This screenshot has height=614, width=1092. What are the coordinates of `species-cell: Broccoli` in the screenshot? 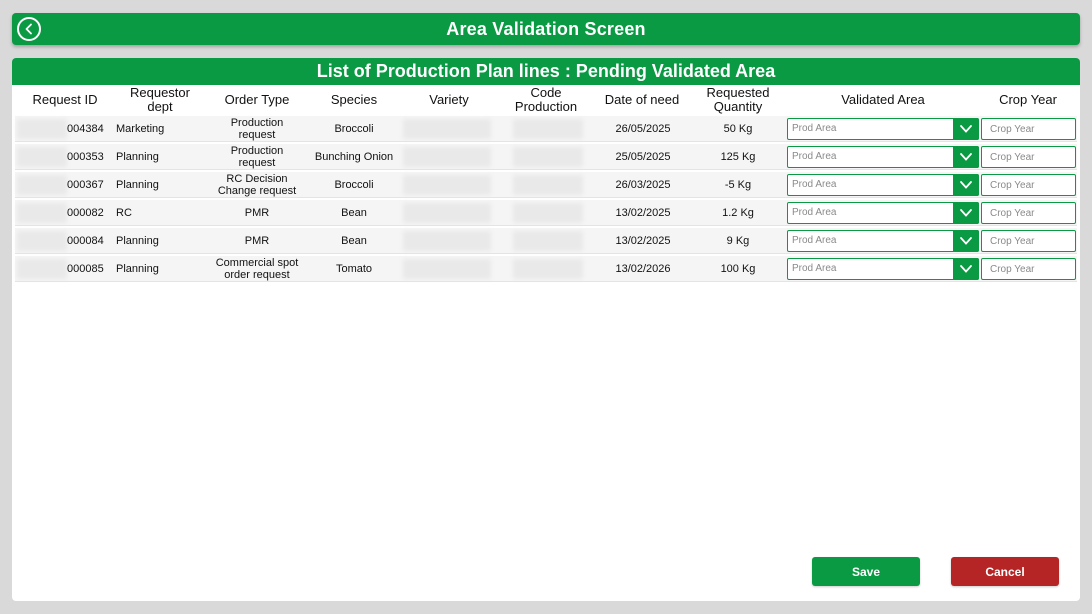 It's located at (354, 129).